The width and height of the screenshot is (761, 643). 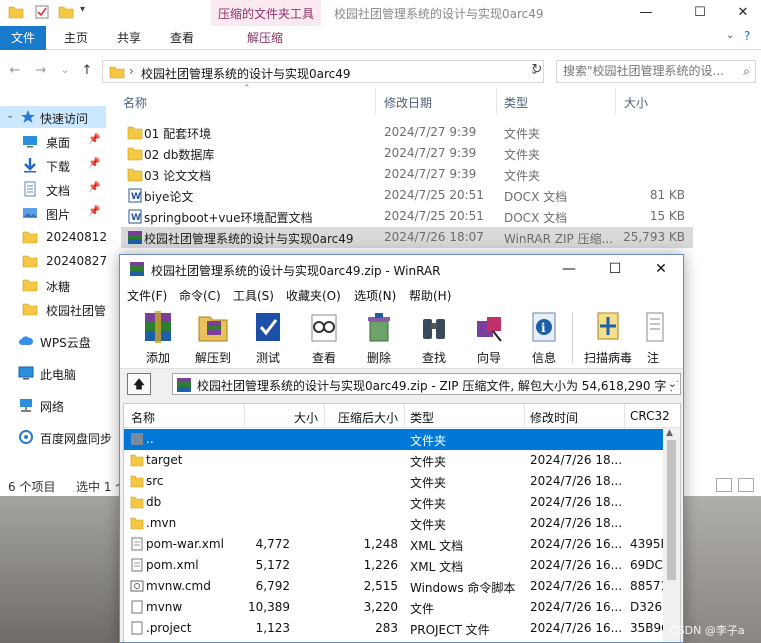 What do you see at coordinates (554, 417) in the screenshot?
I see `column-header-modified: 修改时间` at bounding box center [554, 417].